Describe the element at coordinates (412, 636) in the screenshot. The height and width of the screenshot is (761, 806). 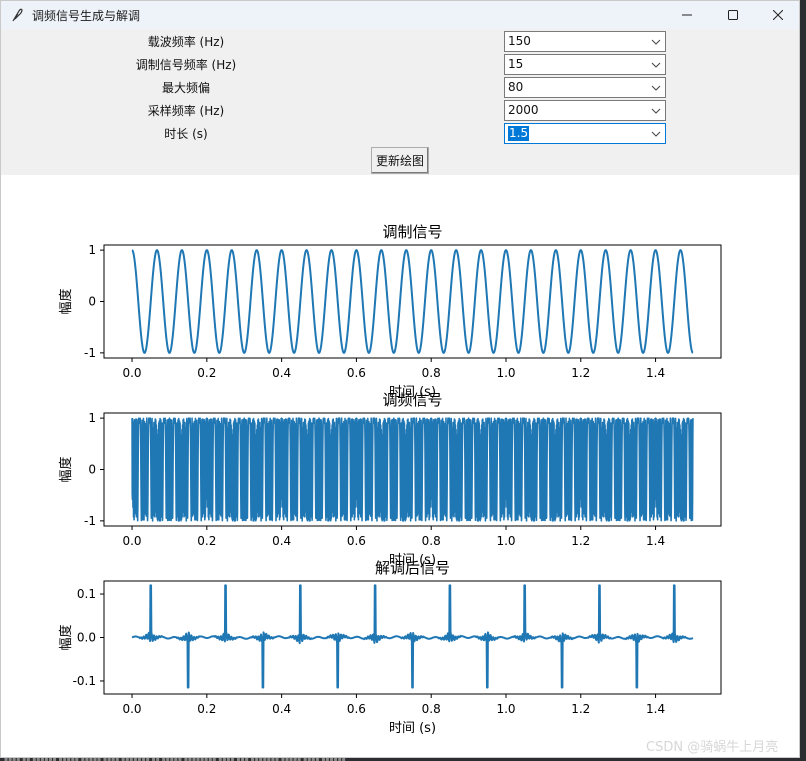
I see `chart-3-series-line` at that location.